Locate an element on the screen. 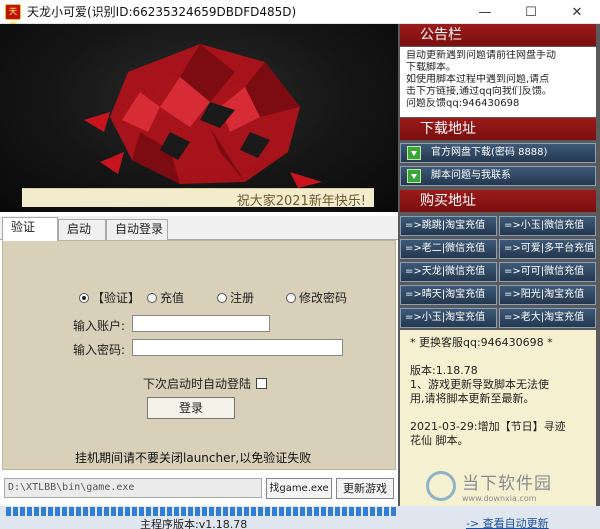 Image resolution: width=600 pixels, height=529 pixels. watermark-logo is located at coordinates (441, 486).